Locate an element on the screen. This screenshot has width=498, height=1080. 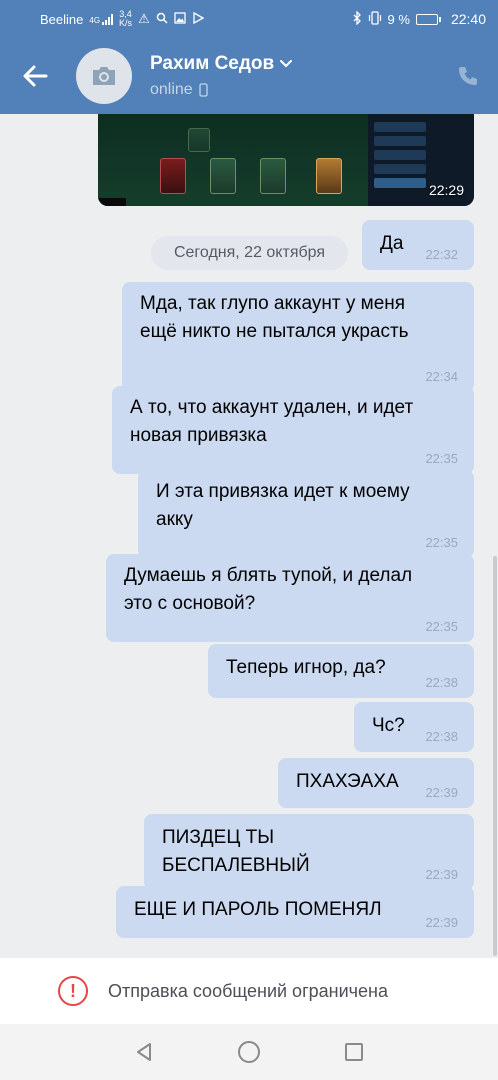
nav-home-button is located at coordinates (249, 1052).